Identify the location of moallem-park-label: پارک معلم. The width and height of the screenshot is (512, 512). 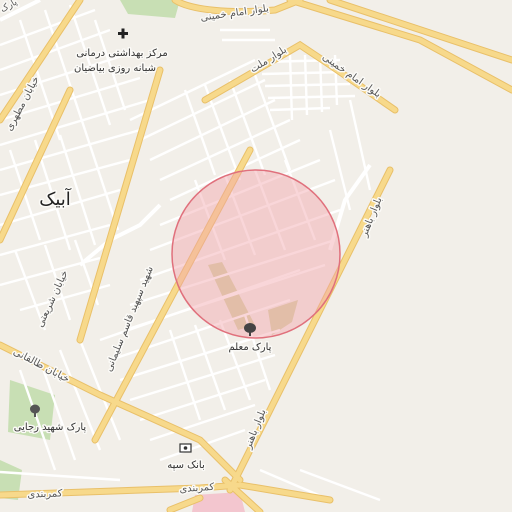
(250, 348).